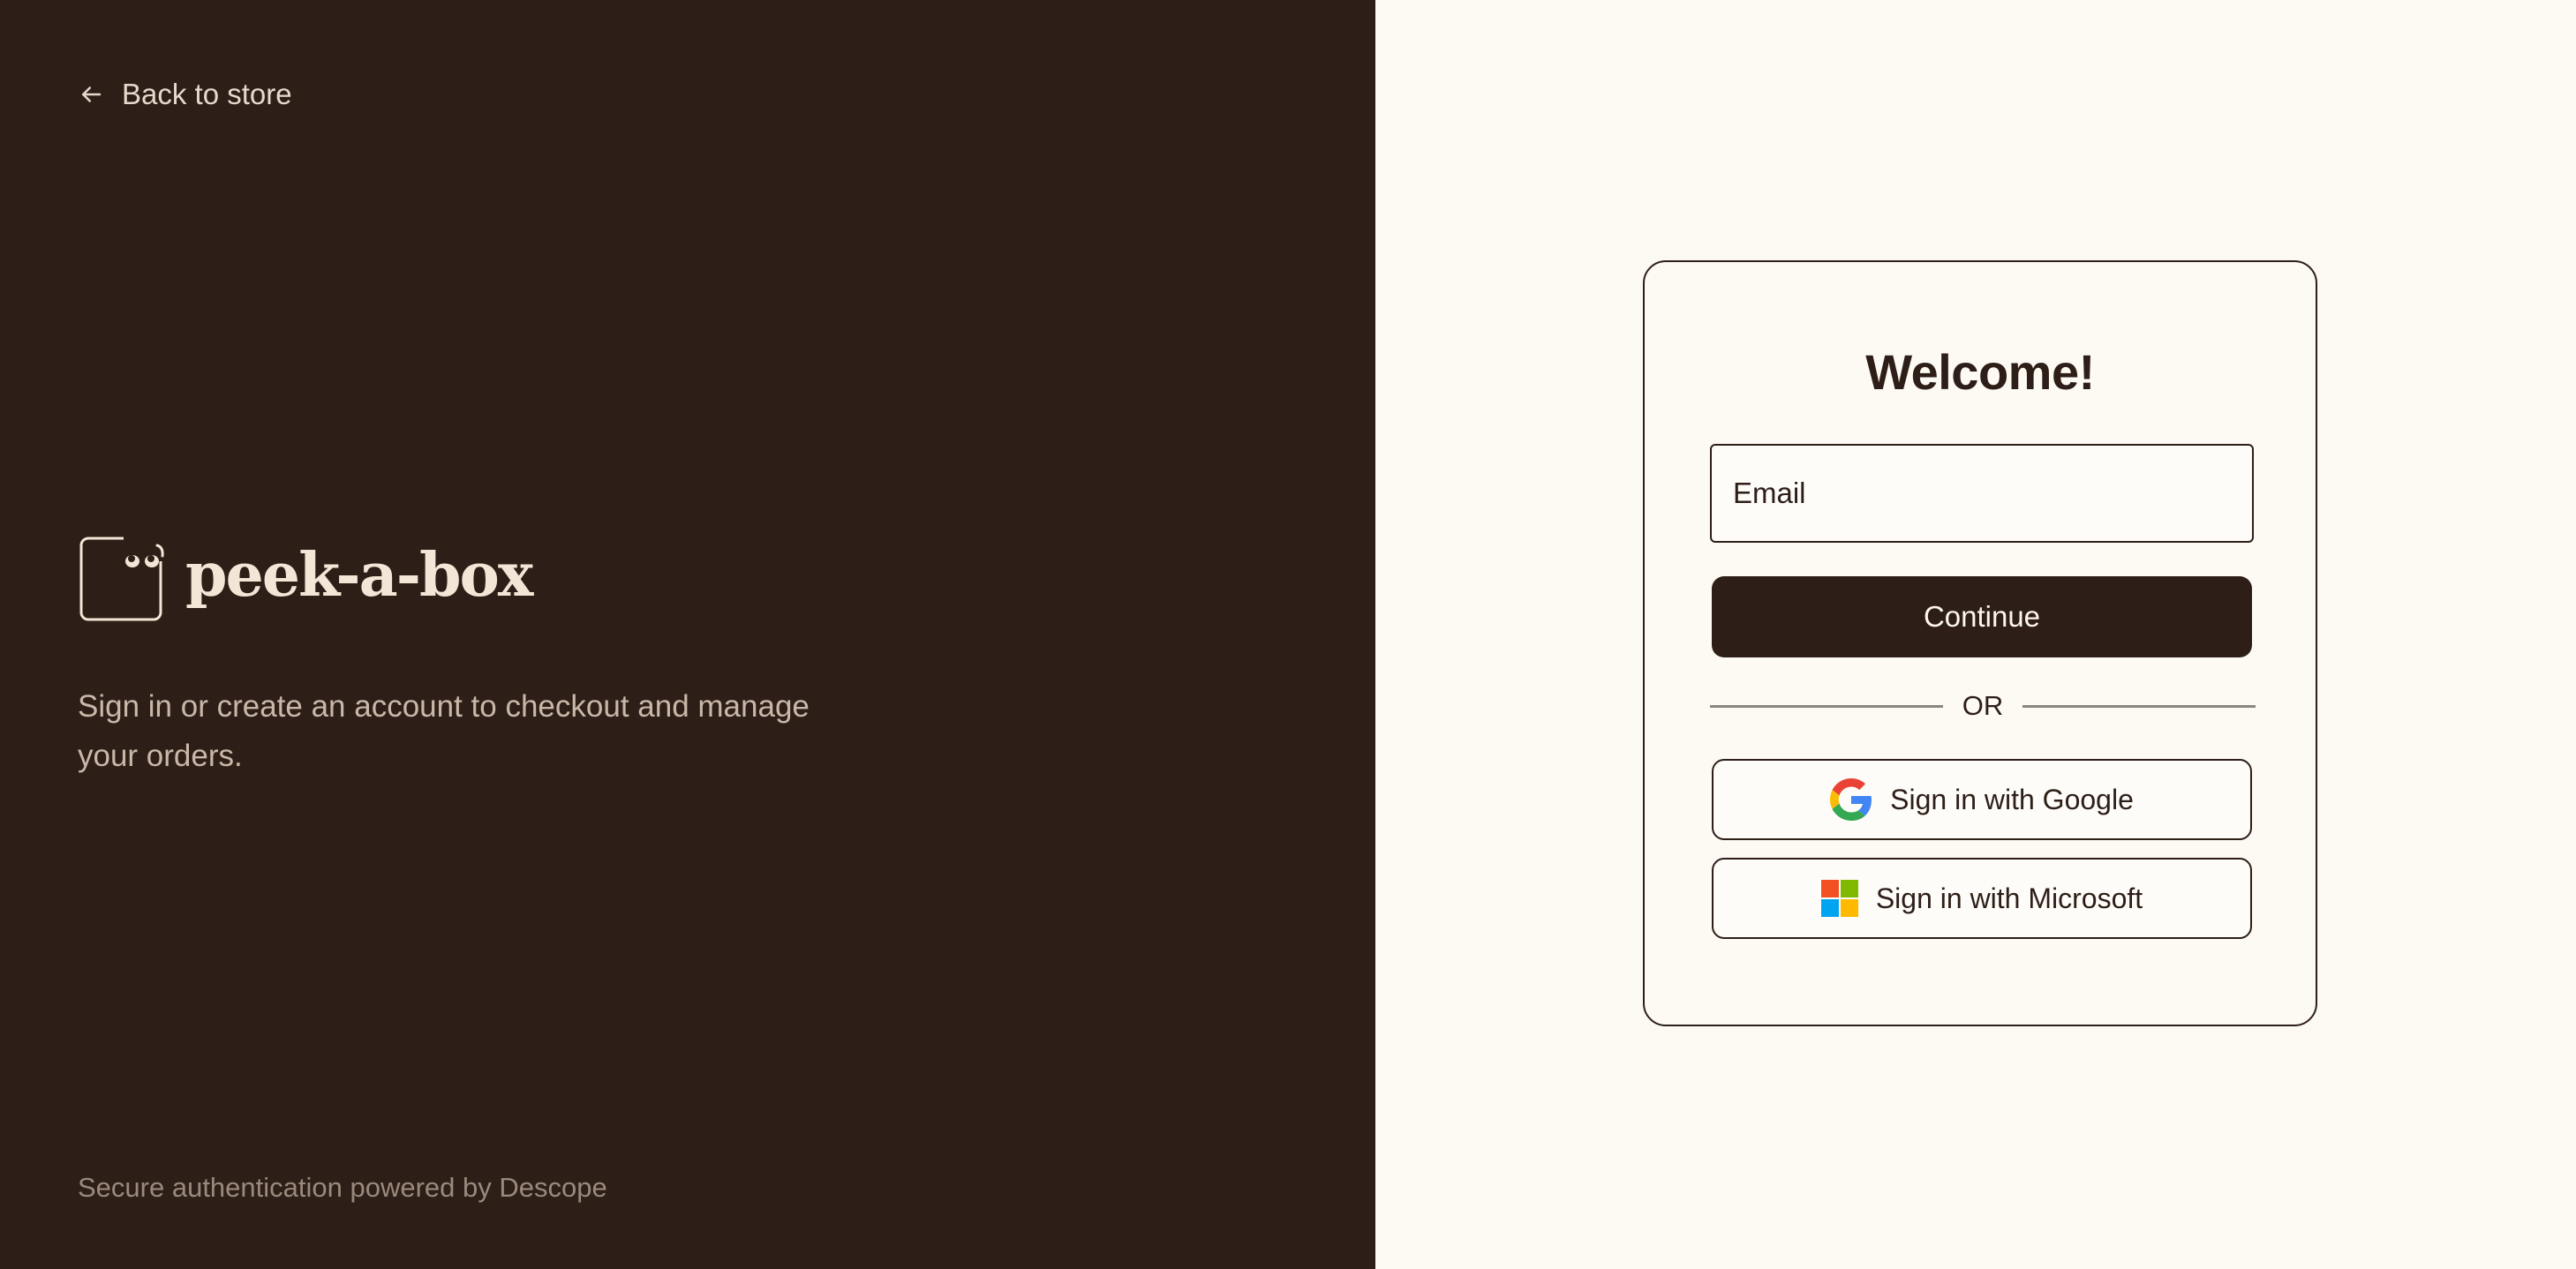  I want to click on divider-line-left, so click(1827, 706).